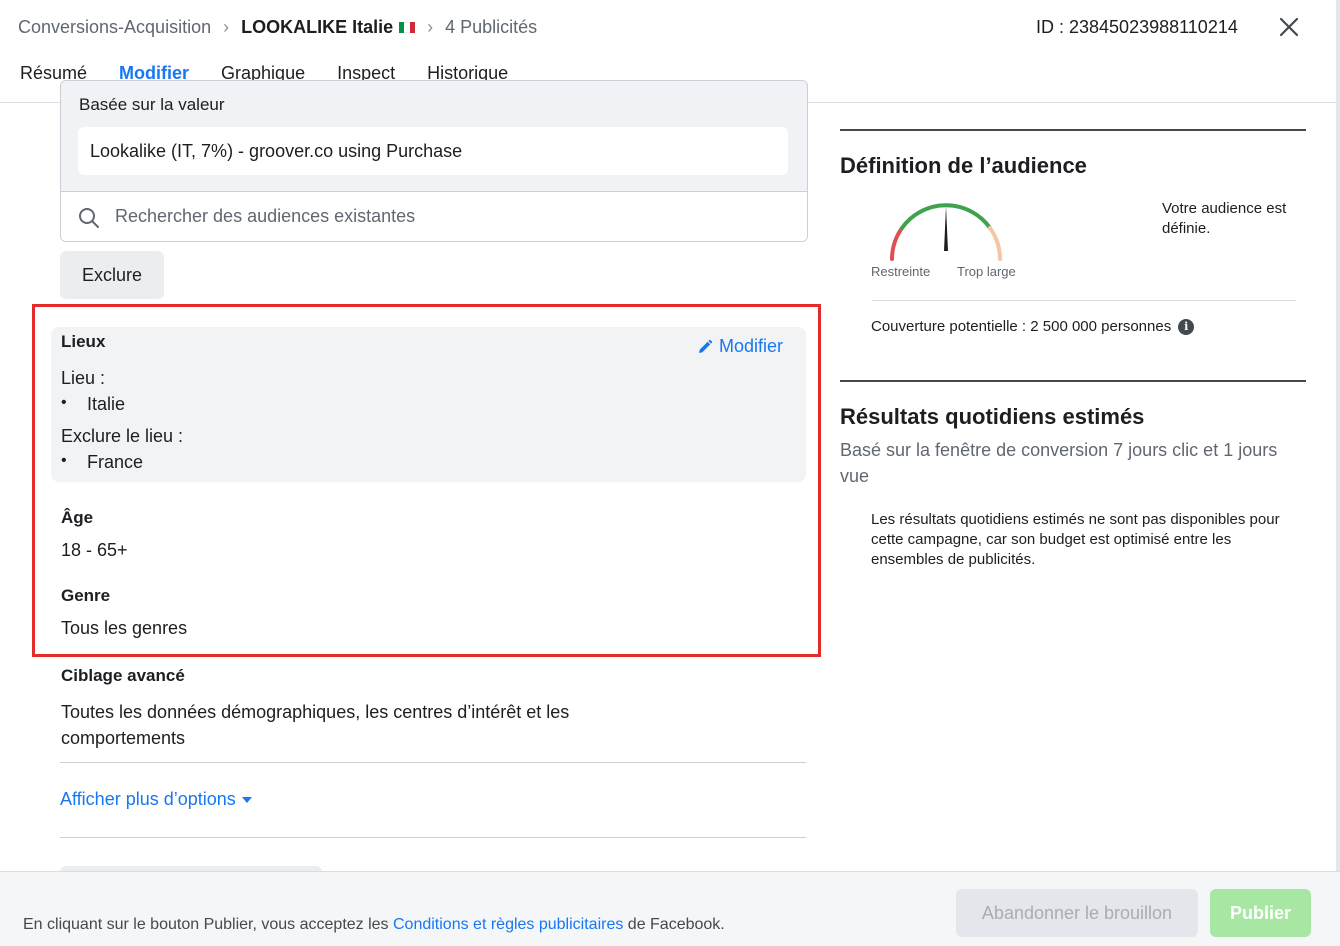  I want to click on gauge-needle, so click(946, 228).